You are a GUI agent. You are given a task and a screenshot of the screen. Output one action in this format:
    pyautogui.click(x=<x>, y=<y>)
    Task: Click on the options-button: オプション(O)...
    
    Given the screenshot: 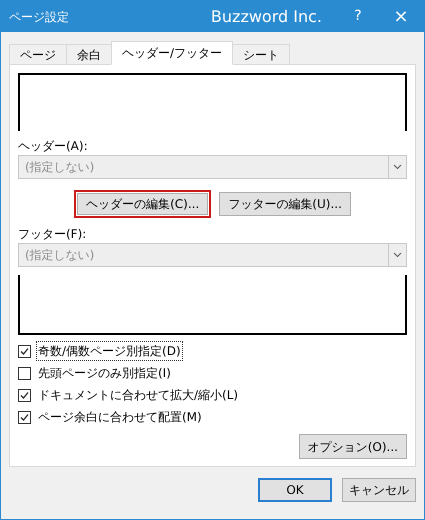 What is the action you would take?
    pyautogui.click(x=352, y=446)
    